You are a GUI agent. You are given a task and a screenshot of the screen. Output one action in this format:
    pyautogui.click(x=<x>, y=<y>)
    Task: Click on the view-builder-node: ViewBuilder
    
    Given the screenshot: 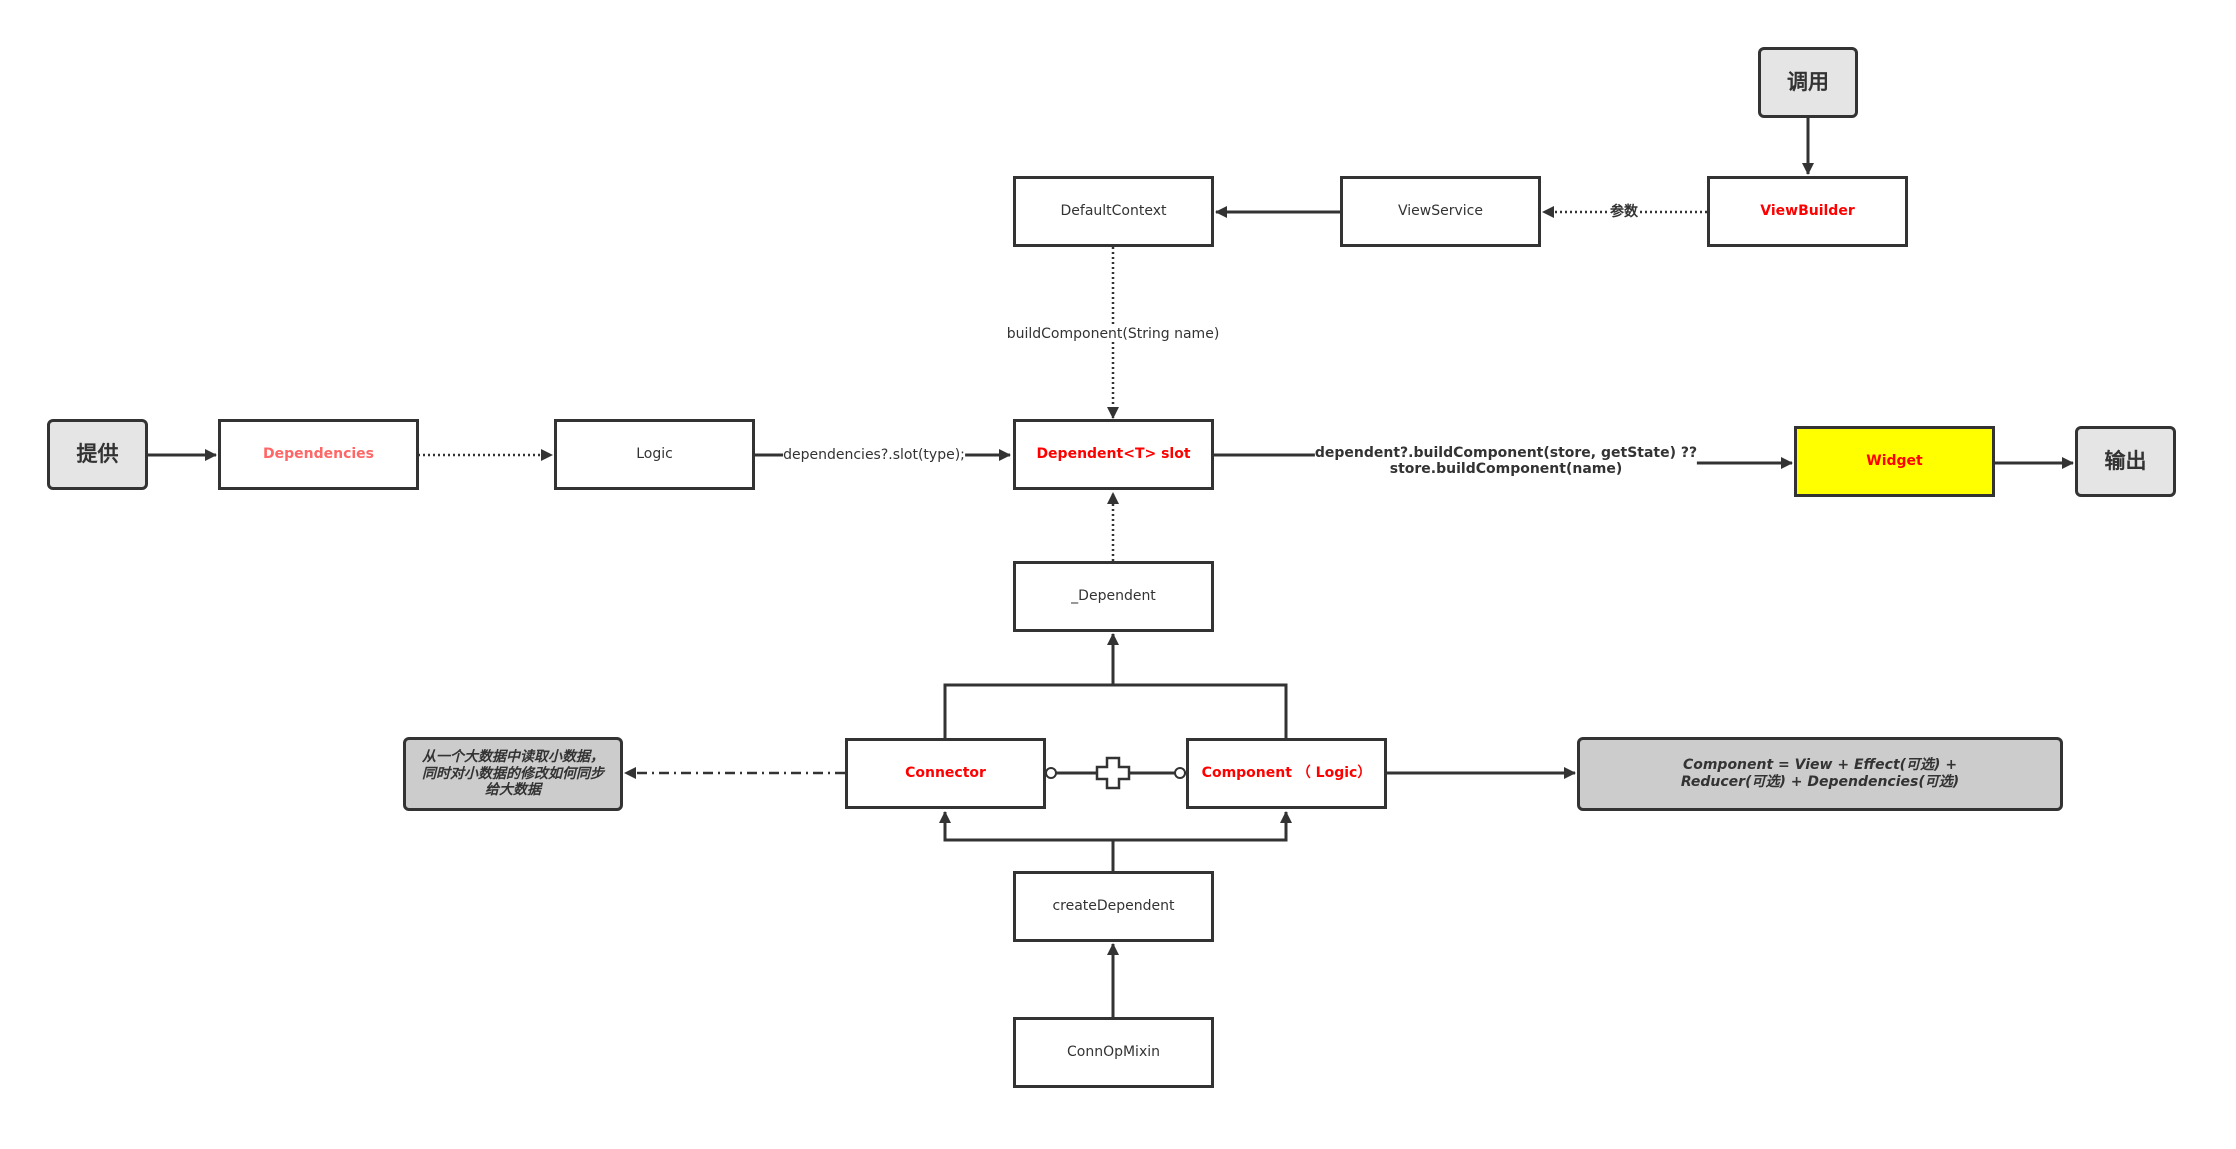 What is the action you would take?
    pyautogui.click(x=1807, y=211)
    